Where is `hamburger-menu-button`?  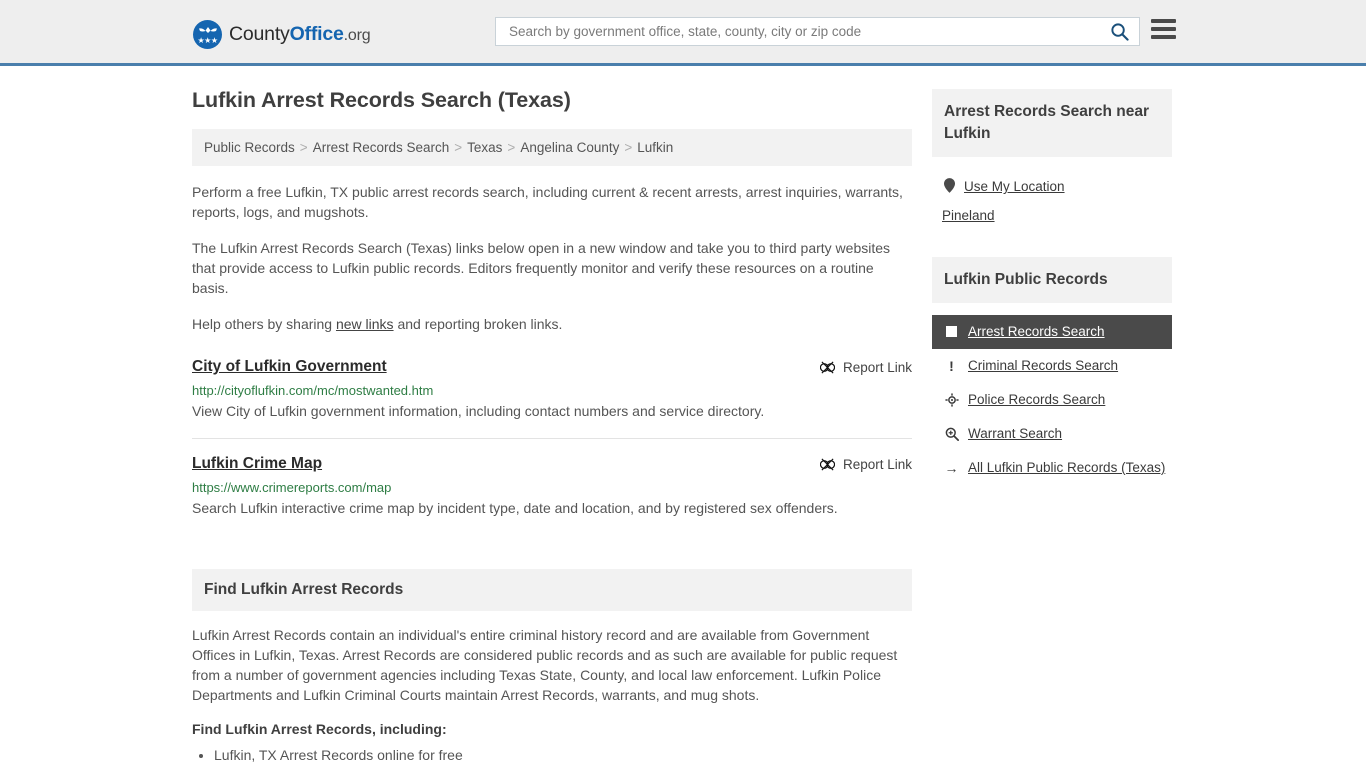 hamburger-menu-button is located at coordinates (1163, 29).